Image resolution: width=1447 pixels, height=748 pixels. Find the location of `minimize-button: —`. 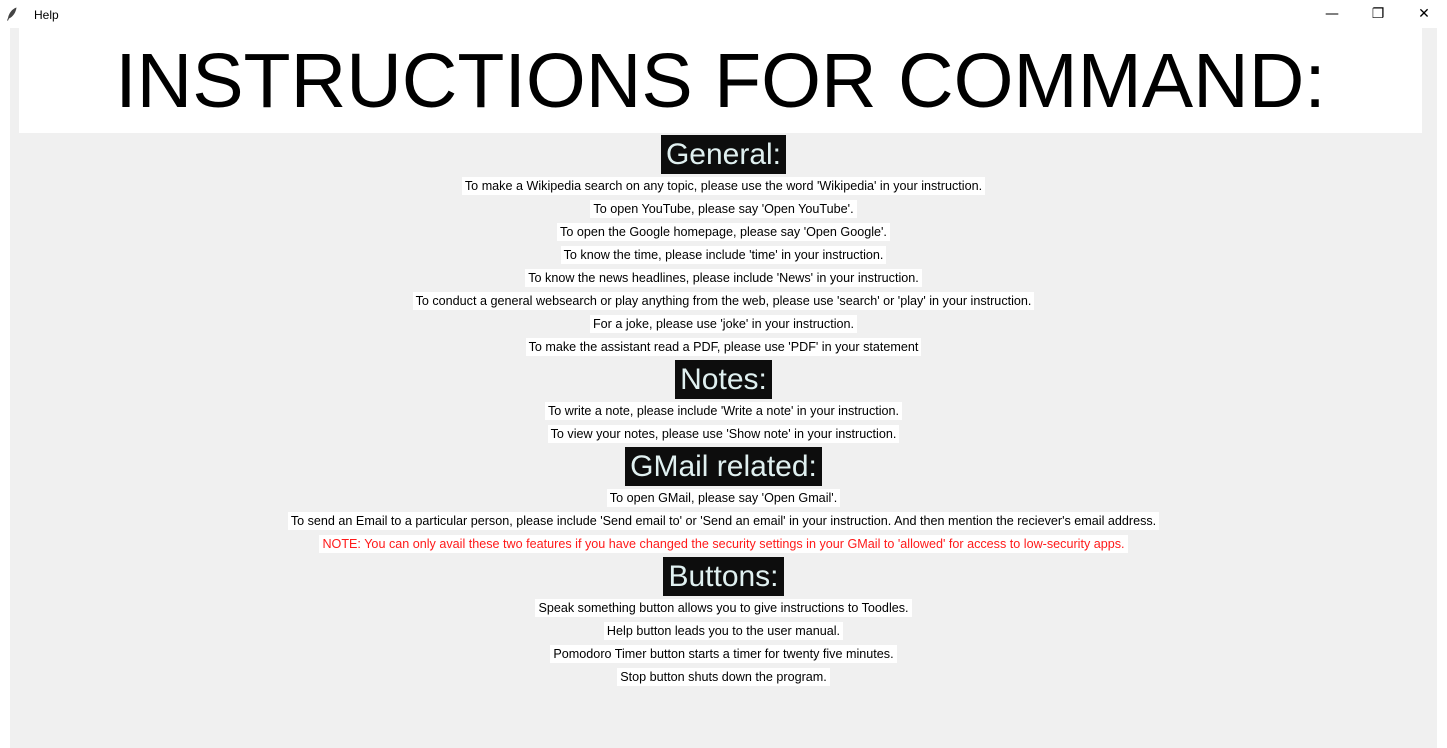

minimize-button: — is located at coordinates (1332, 14).